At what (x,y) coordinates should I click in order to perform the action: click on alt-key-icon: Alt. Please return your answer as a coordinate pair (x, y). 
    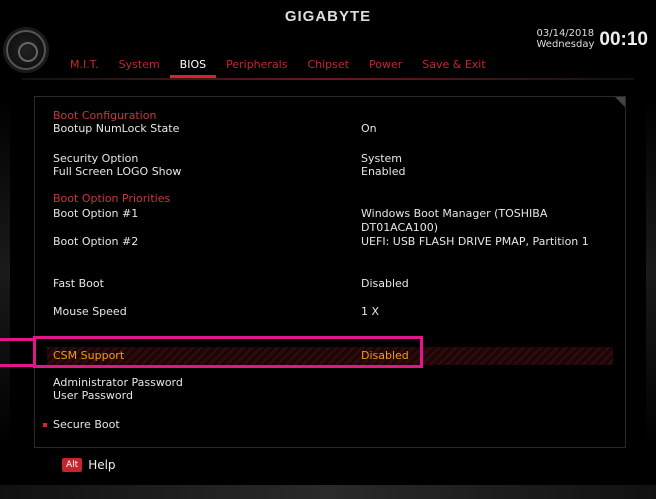
    Looking at the image, I should click on (72, 465).